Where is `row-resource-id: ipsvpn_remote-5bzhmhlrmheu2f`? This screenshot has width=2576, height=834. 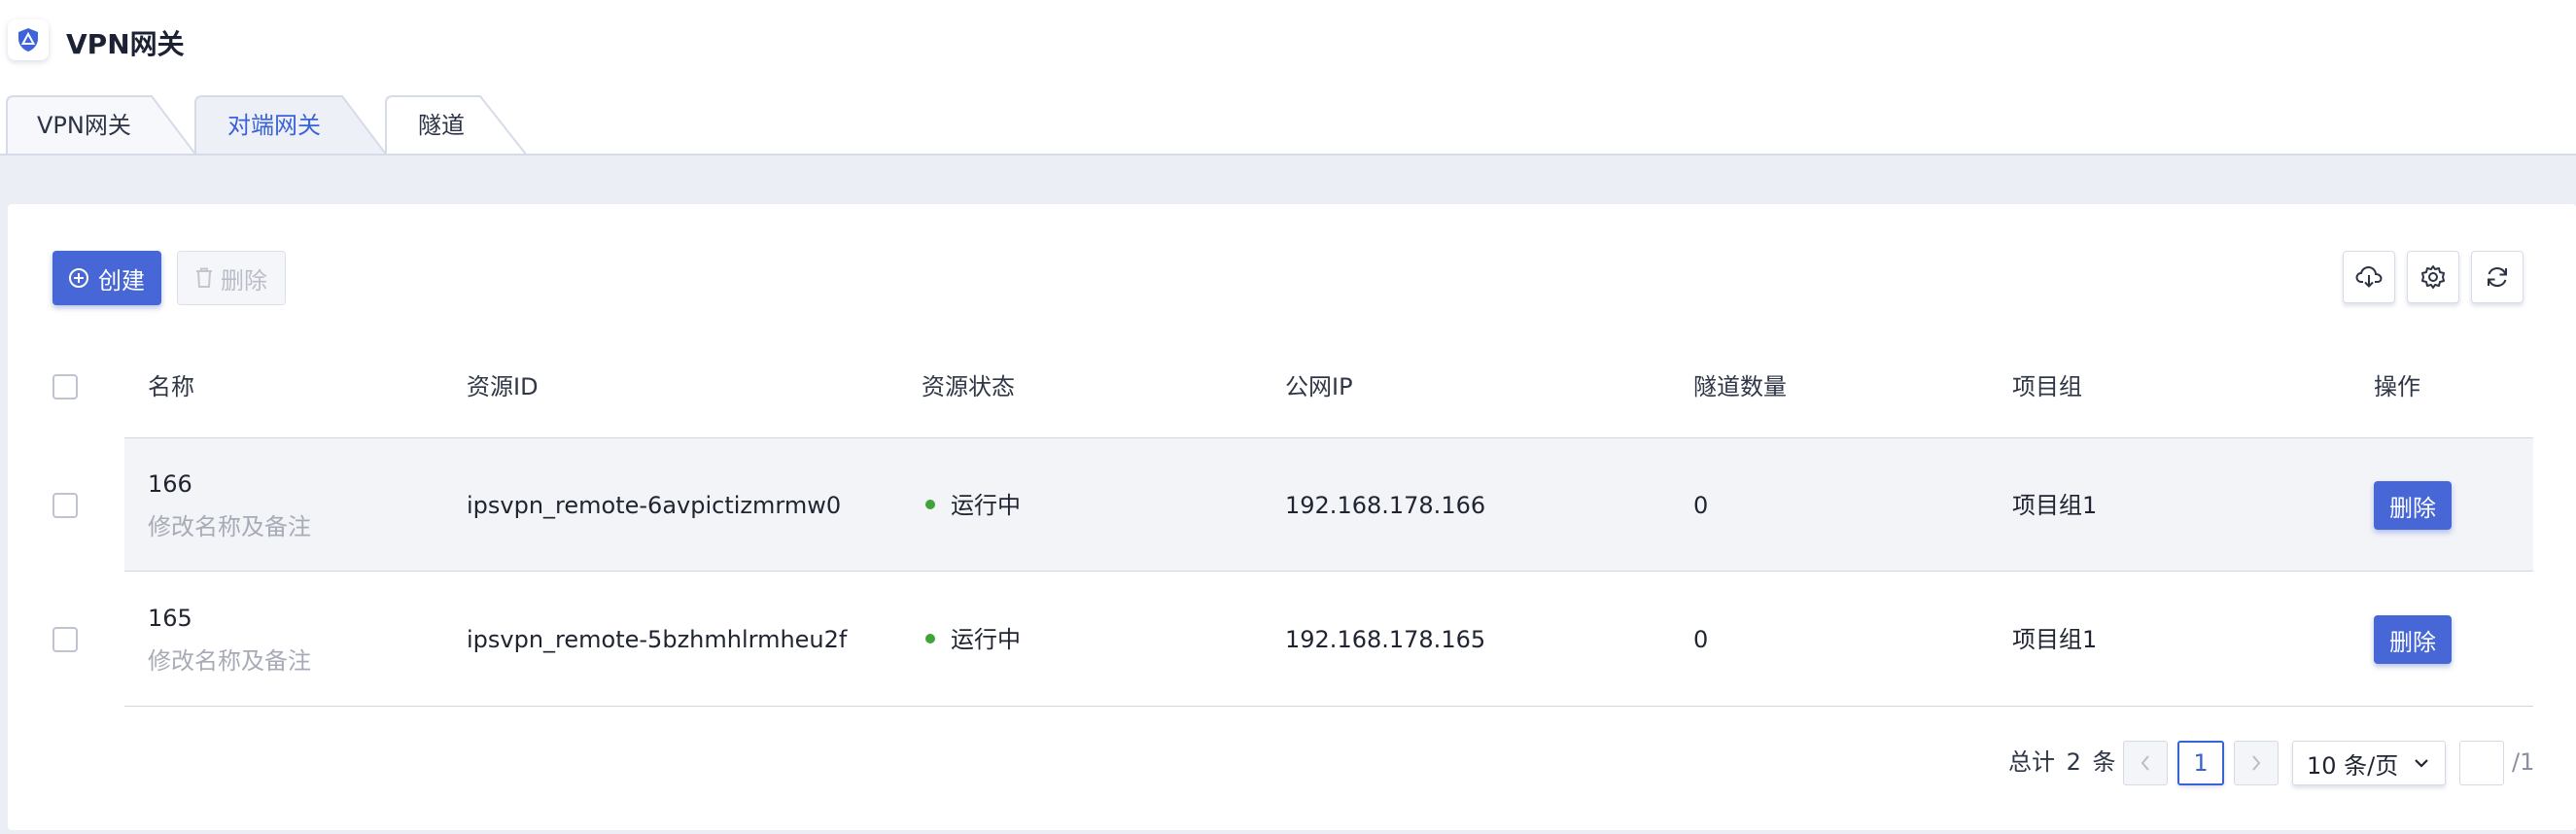
row-resource-id: ipsvpn_remote-5bzhmhlrmheu2f is located at coordinates (657, 639).